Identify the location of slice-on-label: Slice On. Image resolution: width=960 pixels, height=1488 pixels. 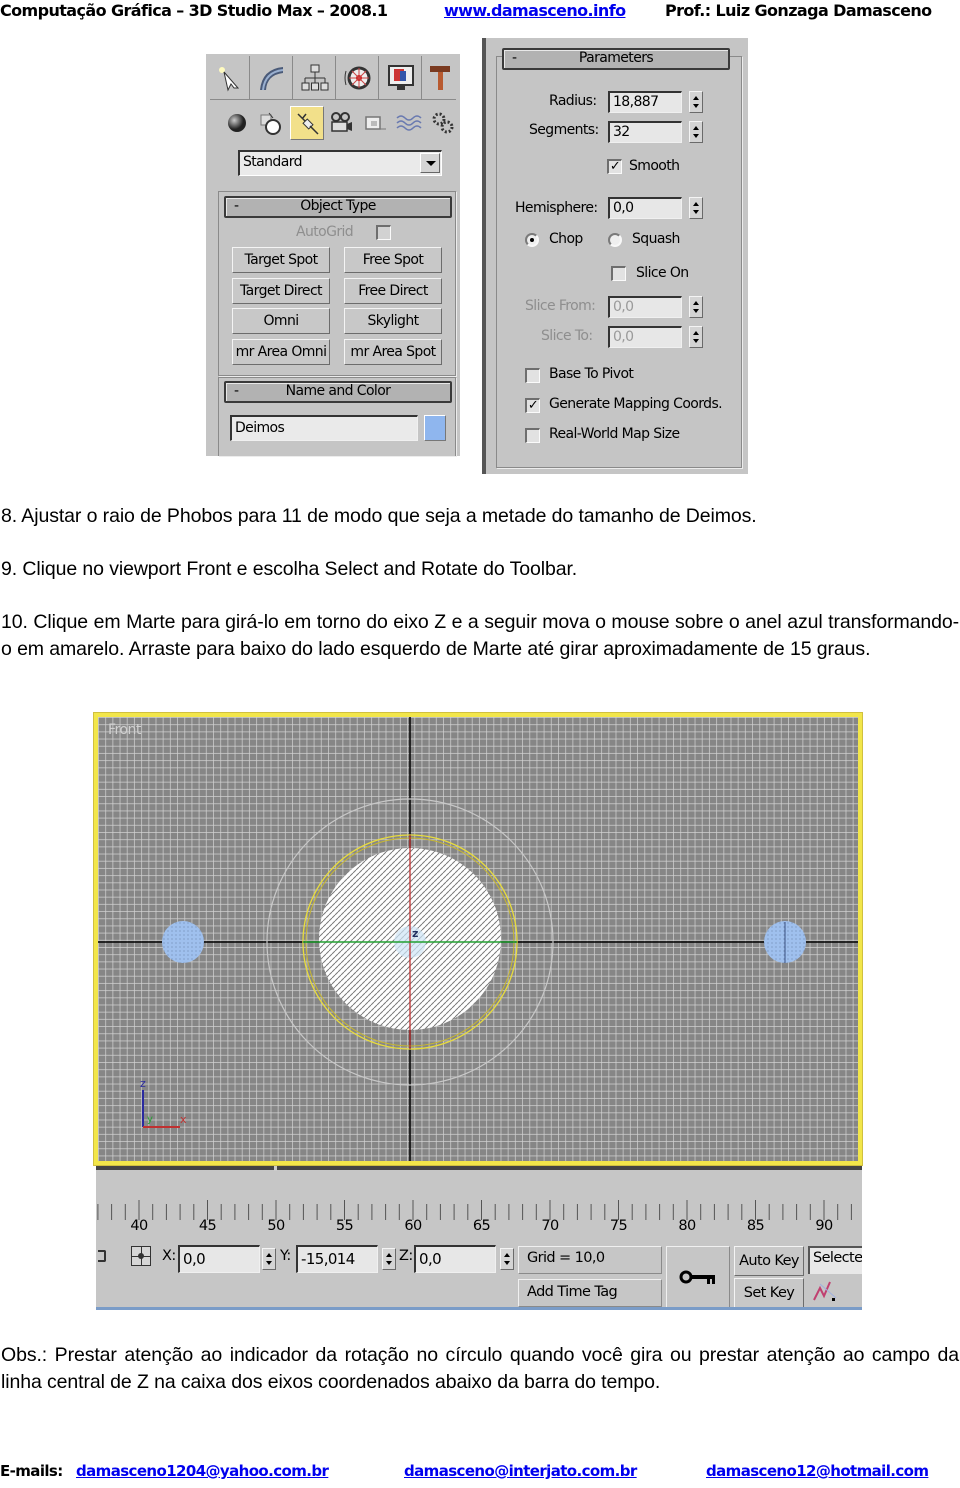
(662, 273).